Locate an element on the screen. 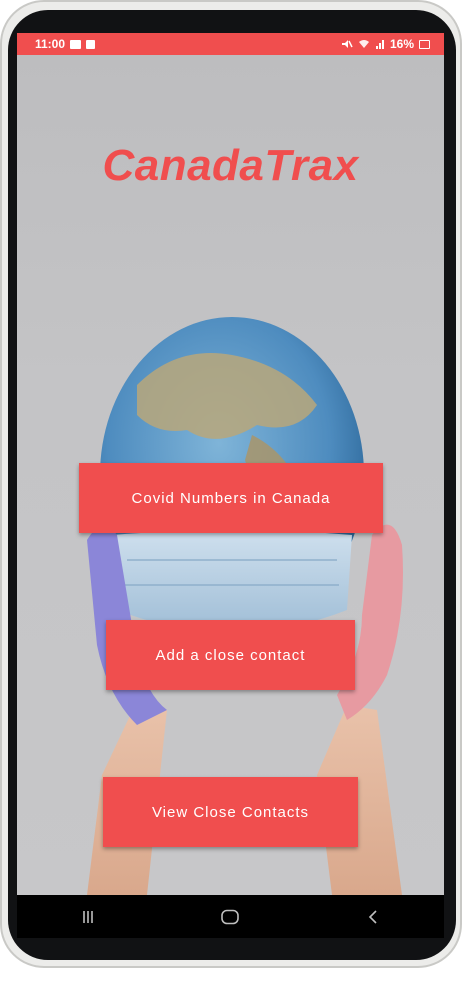 Image resolution: width=474 pixels, height=982 pixels. view-close-contacts-button: View Close Contacts is located at coordinates (230, 812).